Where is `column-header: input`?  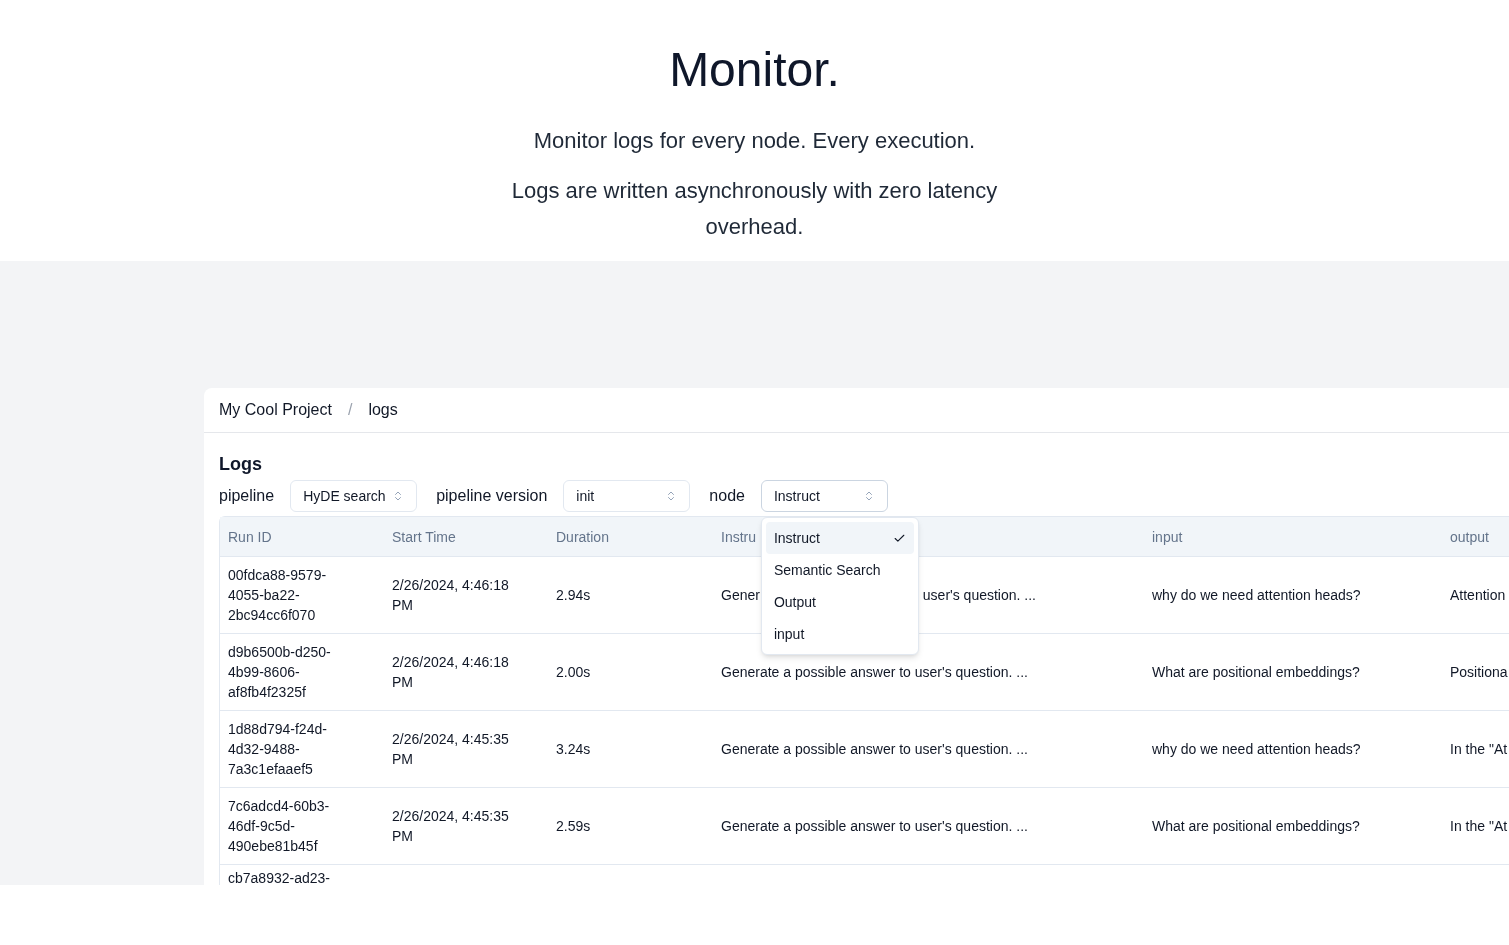
column-header: input is located at coordinates (1167, 536).